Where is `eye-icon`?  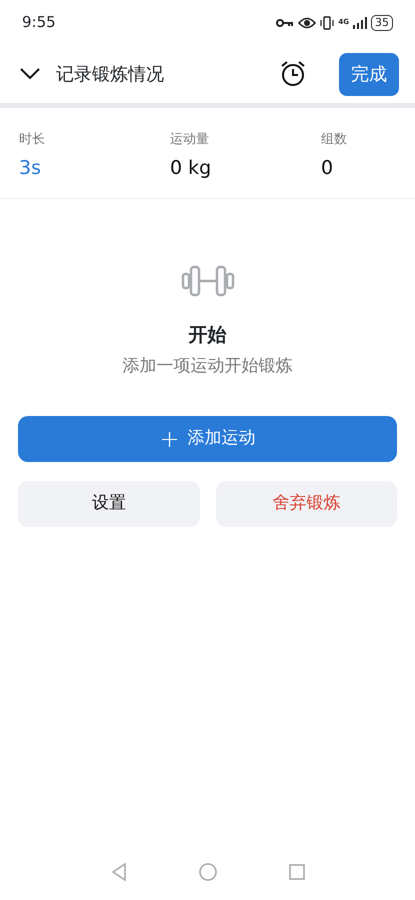 eye-icon is located at coordinates (307, 22).